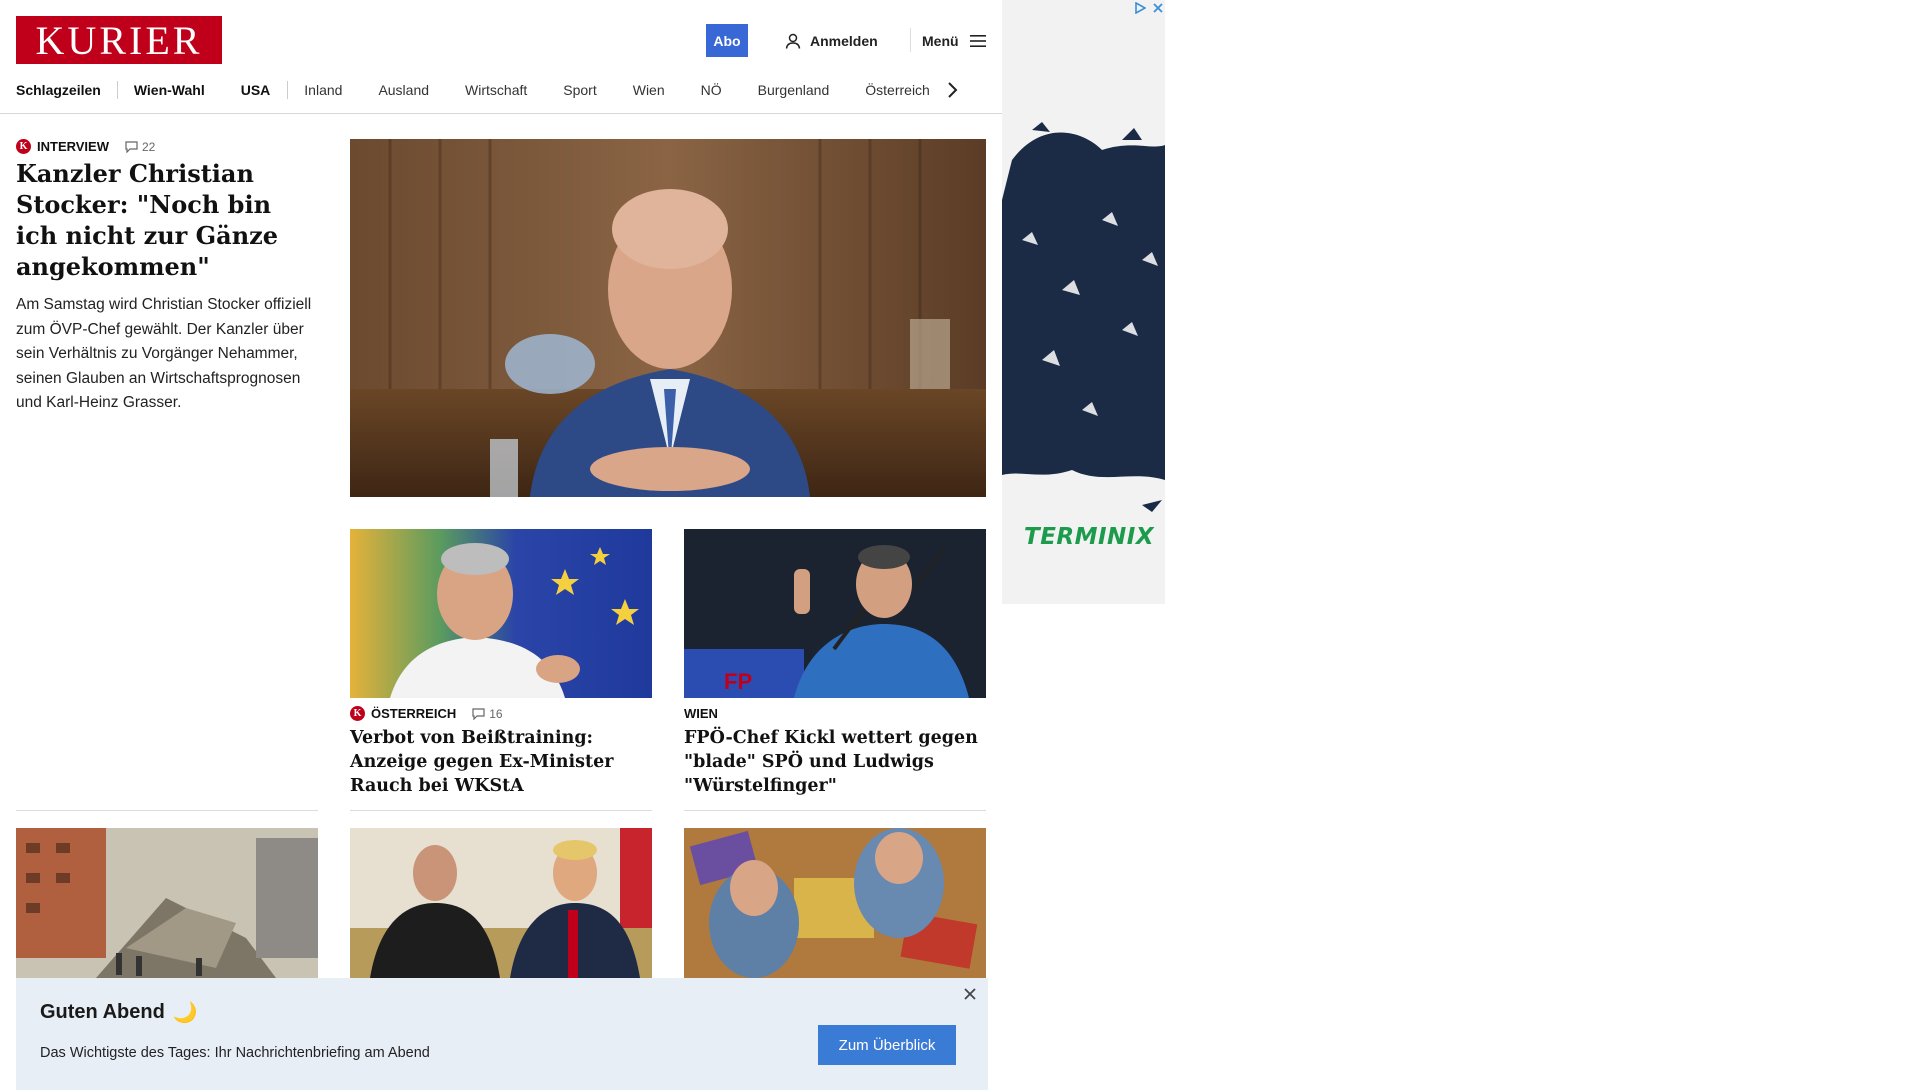  What do you see at coordinates (185, 1013) in the screenshot?
I see `moon-icon: 🌙` at bounding box center [185, 1013].